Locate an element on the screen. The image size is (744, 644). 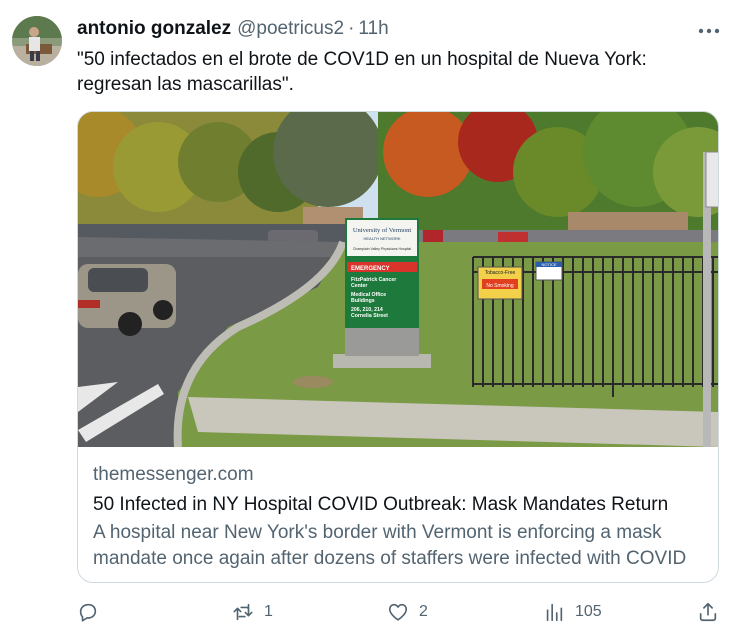
tweet-header: antonio gonzalez @poetricus2 · 11h is located at coordinates (380, 31).